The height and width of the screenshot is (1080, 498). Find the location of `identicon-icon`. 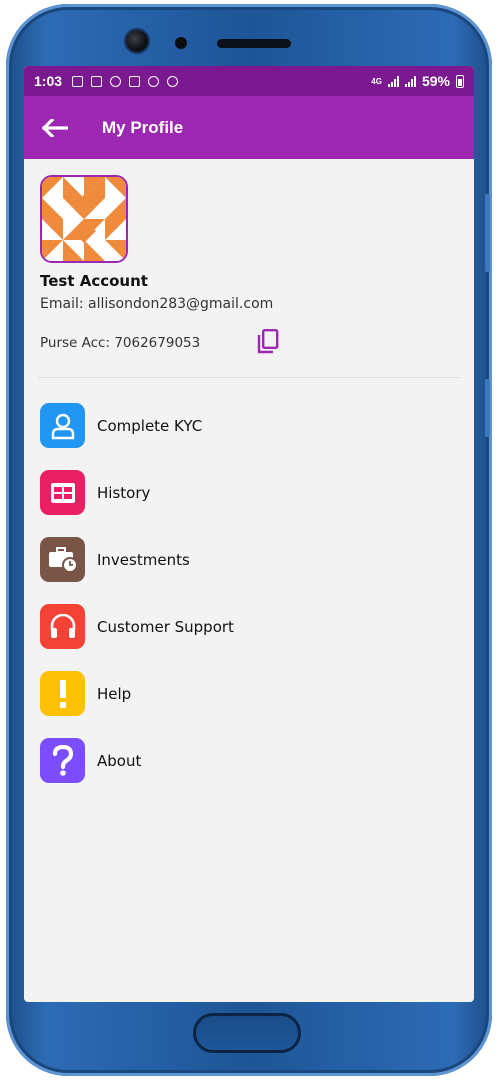

identicon-icon is located at coordinates (84, 219).